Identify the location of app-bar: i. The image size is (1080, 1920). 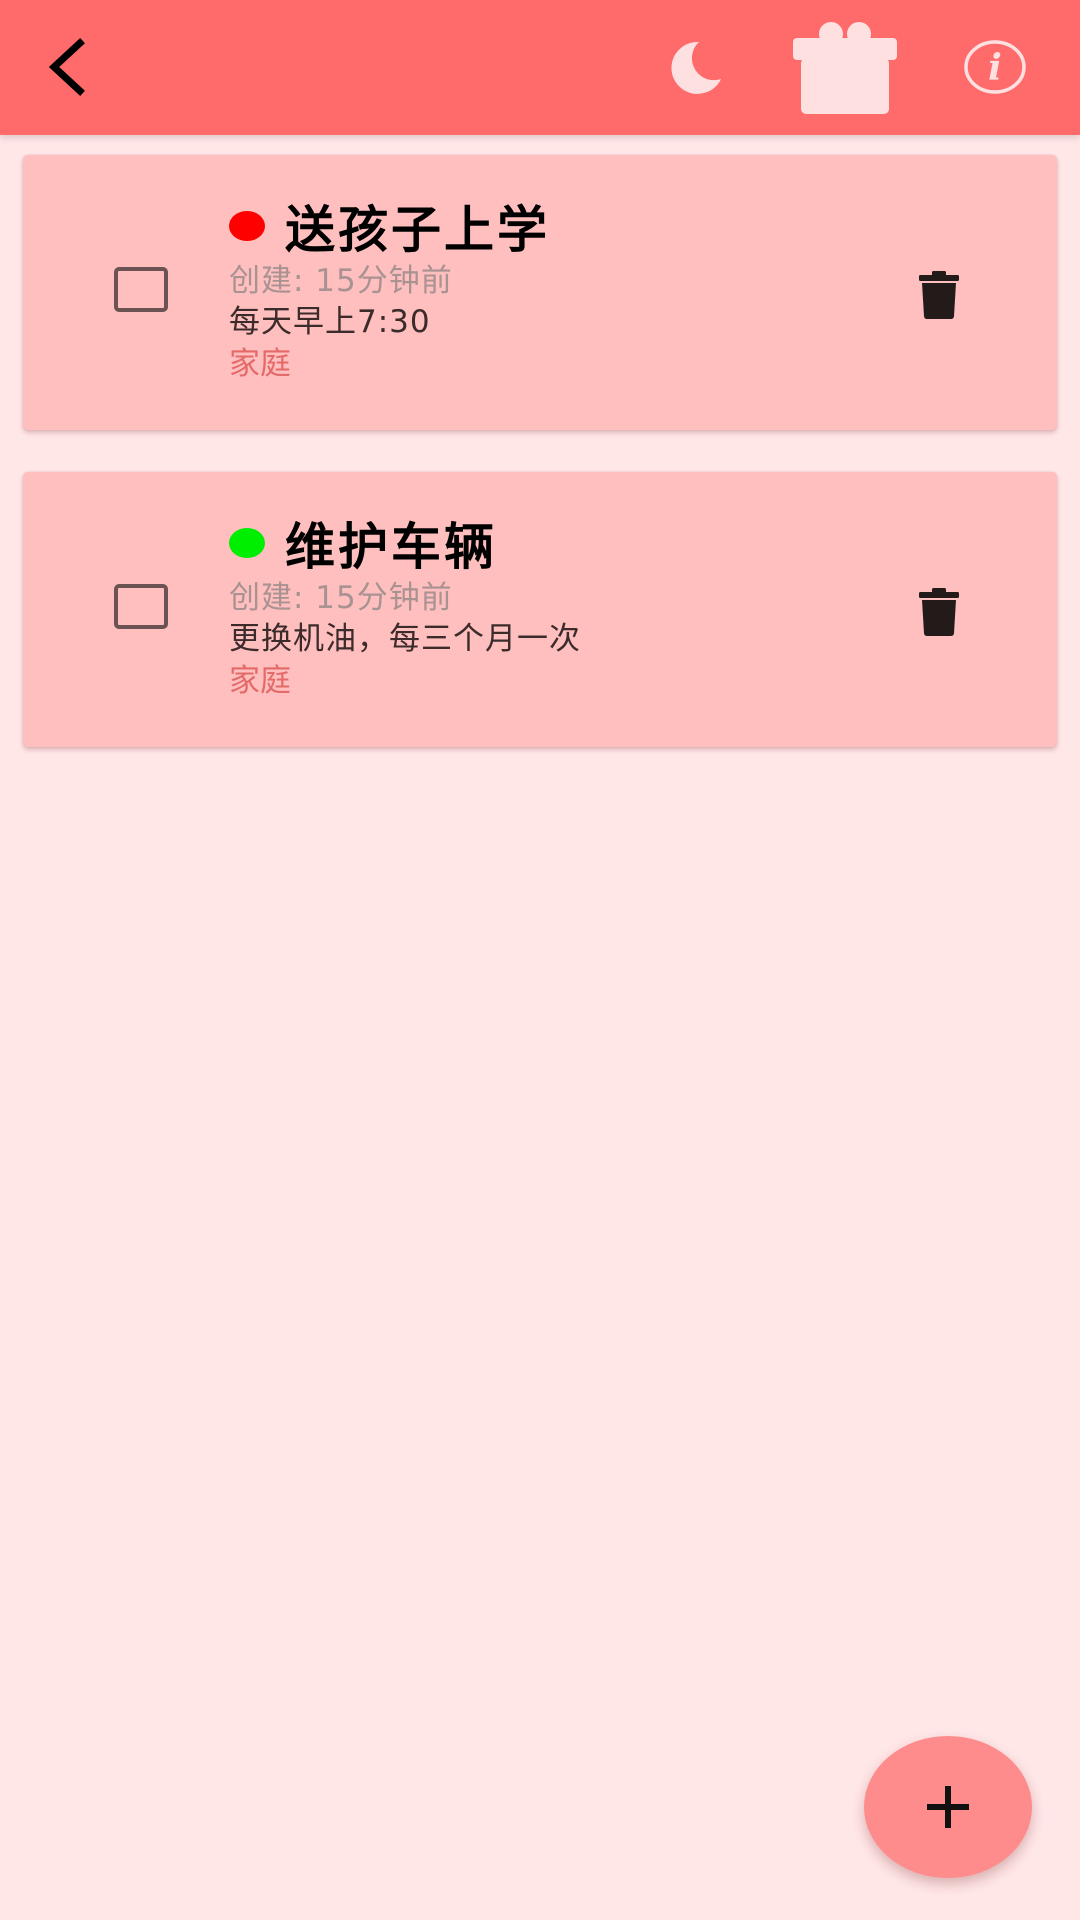
(540, 67).